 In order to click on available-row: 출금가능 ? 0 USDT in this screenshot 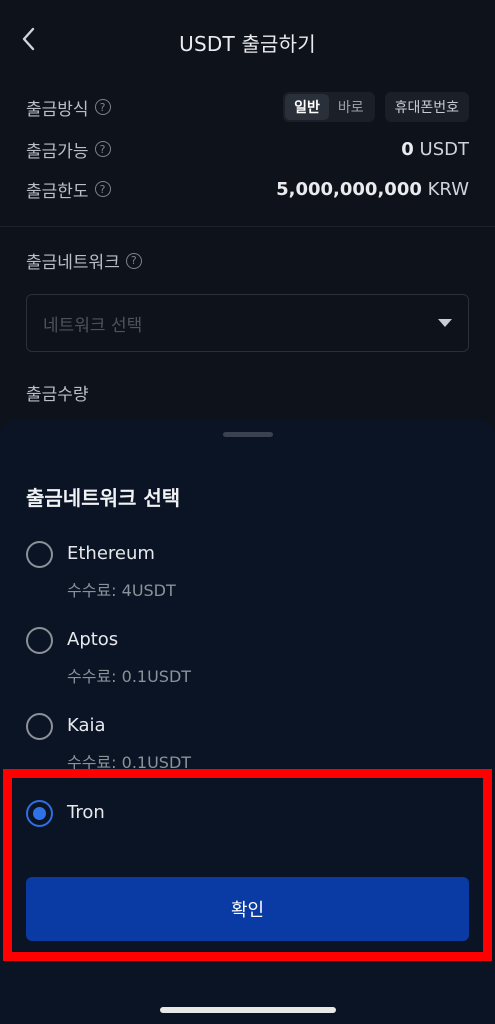, I will do `click(247, 149)`.